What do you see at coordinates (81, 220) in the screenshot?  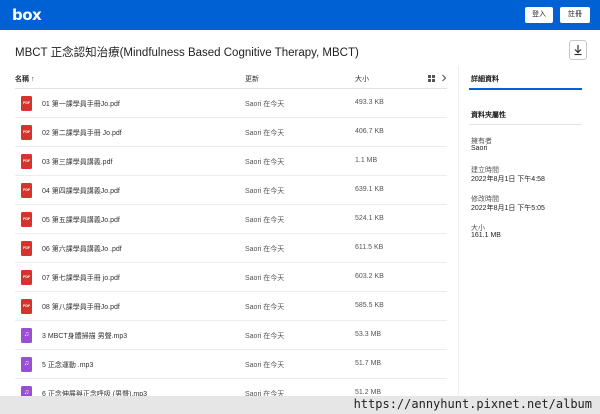 I see `file-name: 05 第五課學員講義Jo.pdf` at bounding box center [81, 220].